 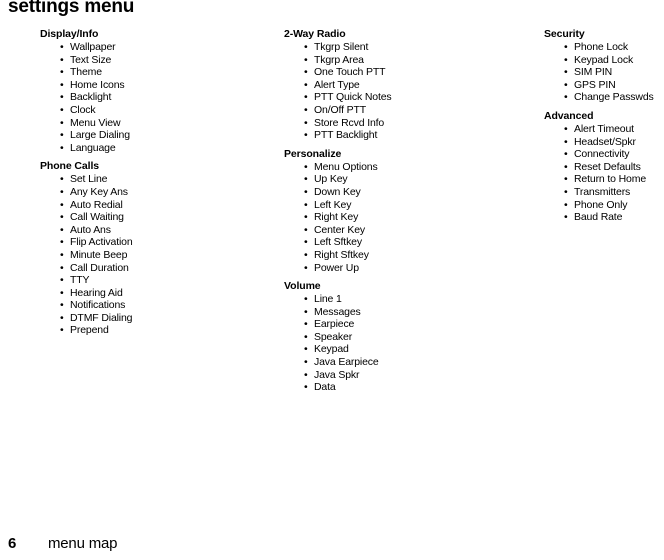 I want to click on menu-item: • Keypad, so click(x=404, y=349).